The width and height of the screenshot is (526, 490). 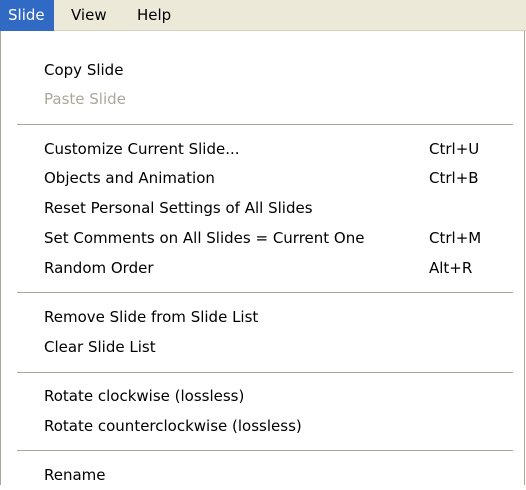 I want to click on menu-item-remove-slide-from-list: Remove Slide from Slide List, so click(x=262, y=317).